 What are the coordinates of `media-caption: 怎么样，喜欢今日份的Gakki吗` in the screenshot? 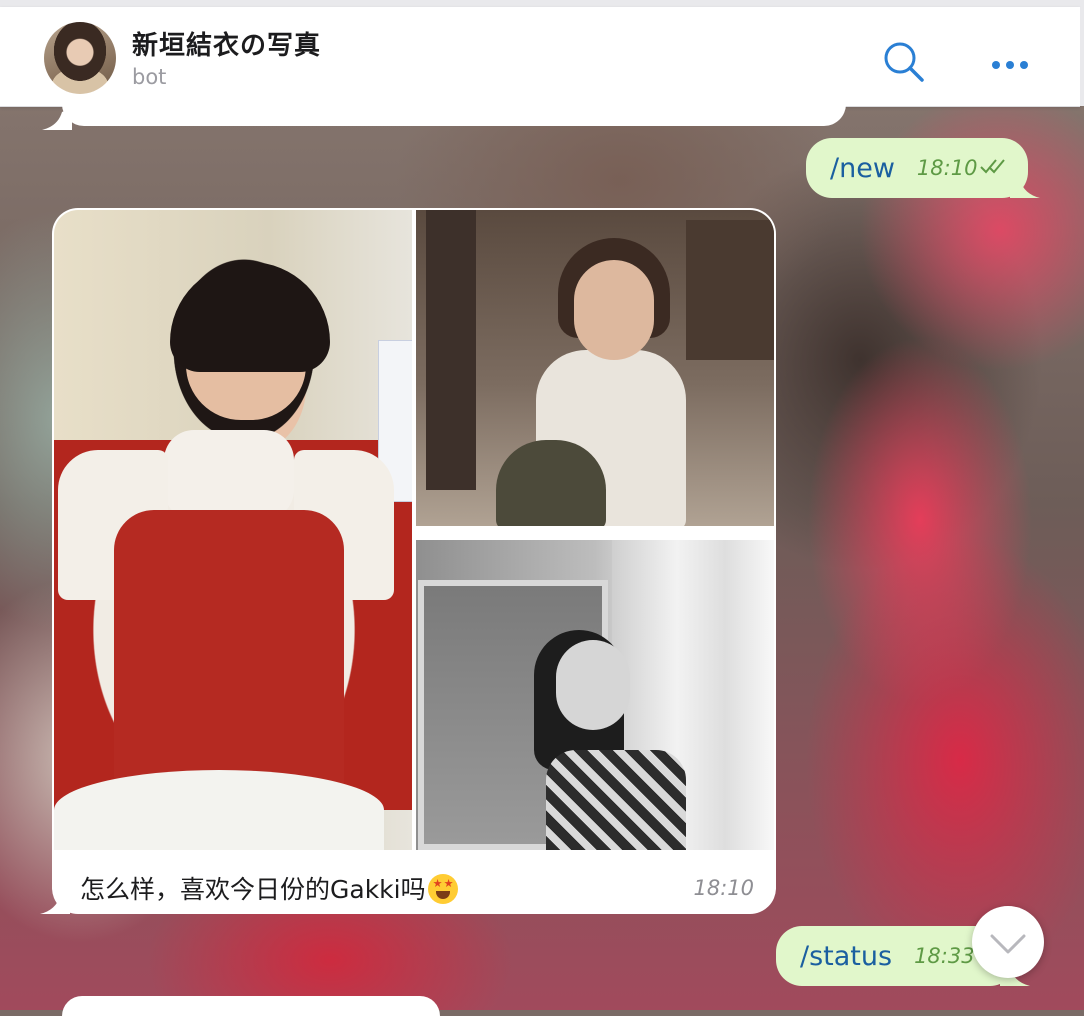 It's located at (269, 888).